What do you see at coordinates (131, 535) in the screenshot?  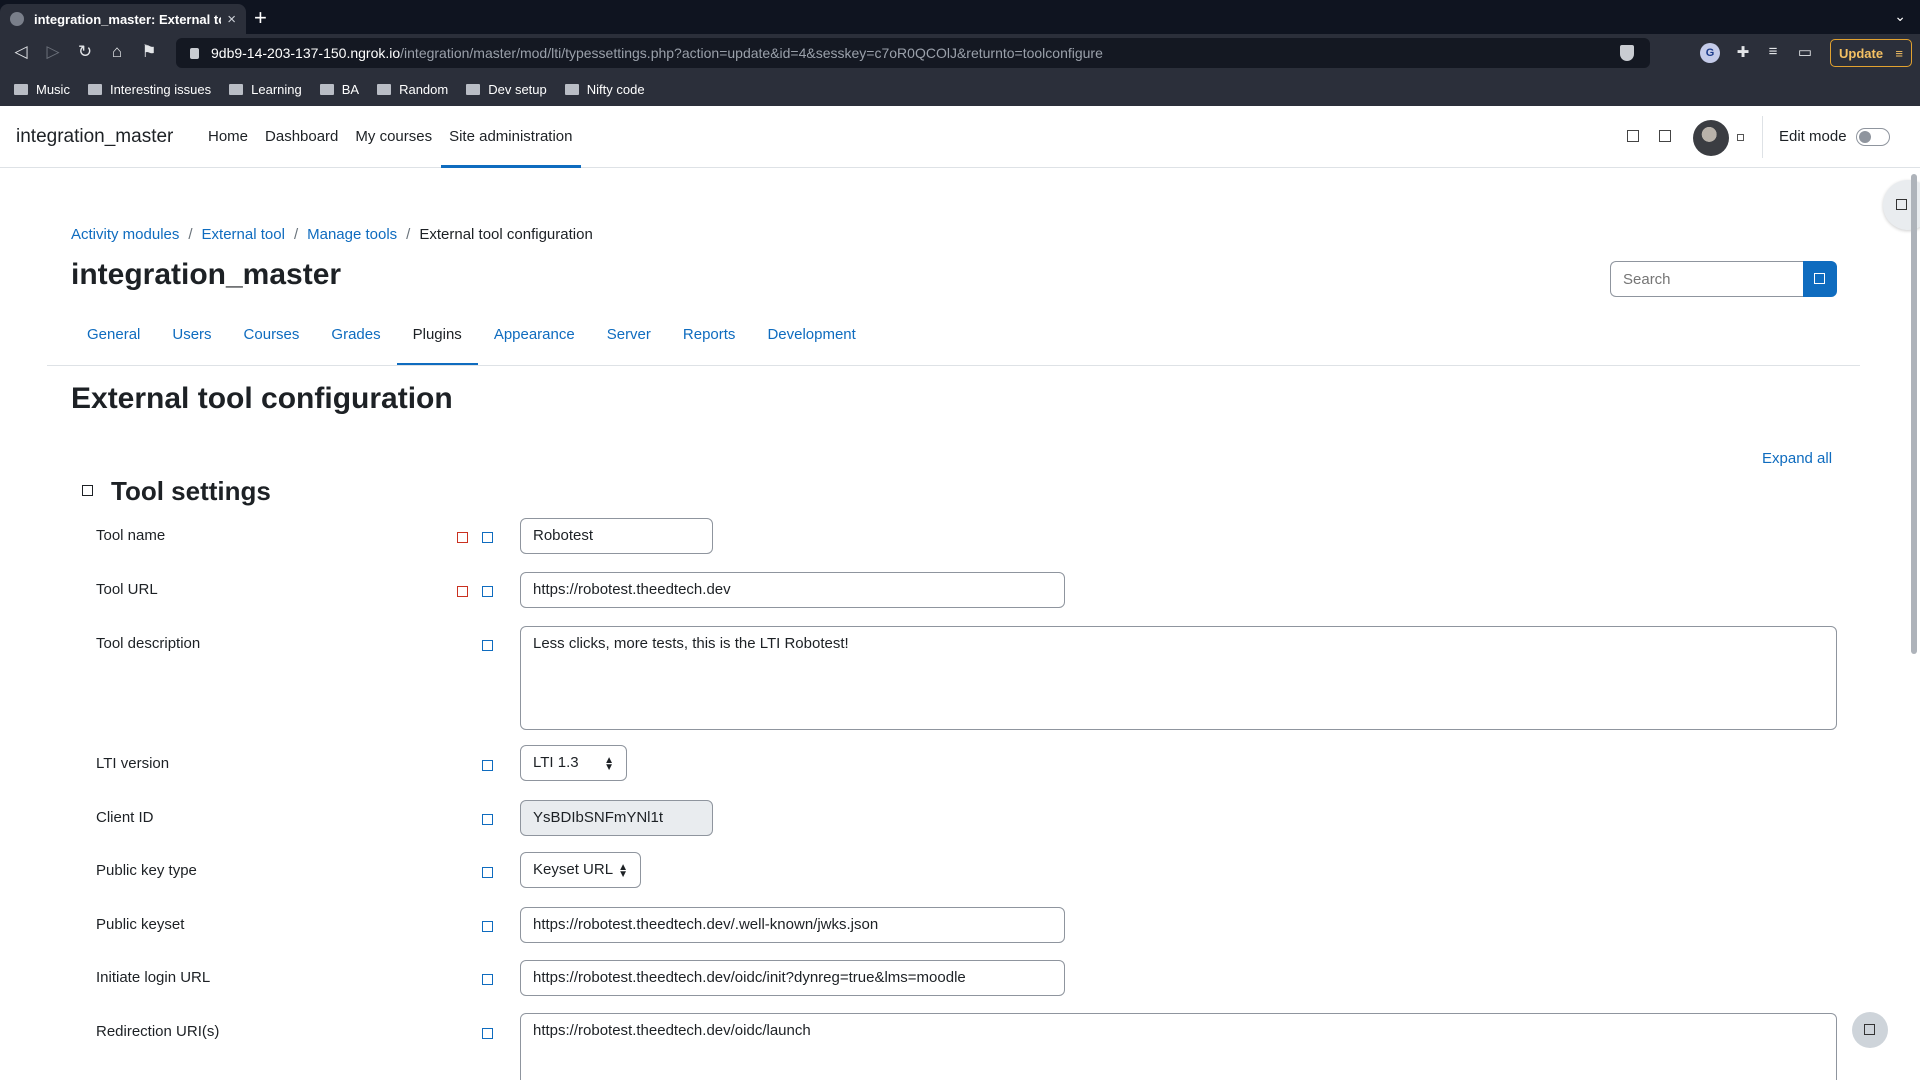 I see `tool-name-label: Tool name` at bounding box center [131, 535].